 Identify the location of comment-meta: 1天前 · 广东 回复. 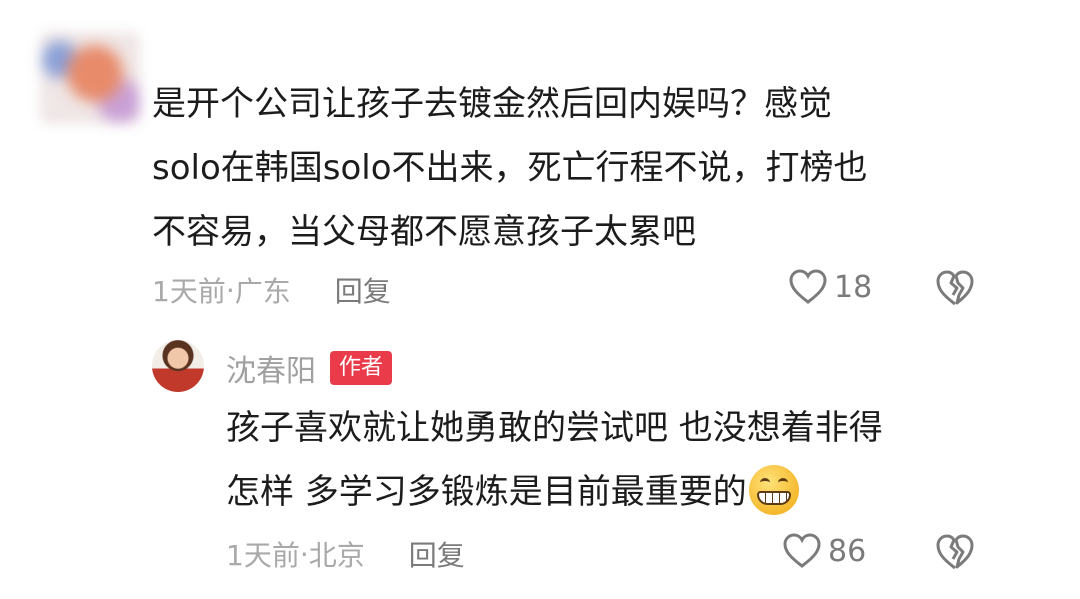
(271, 290).